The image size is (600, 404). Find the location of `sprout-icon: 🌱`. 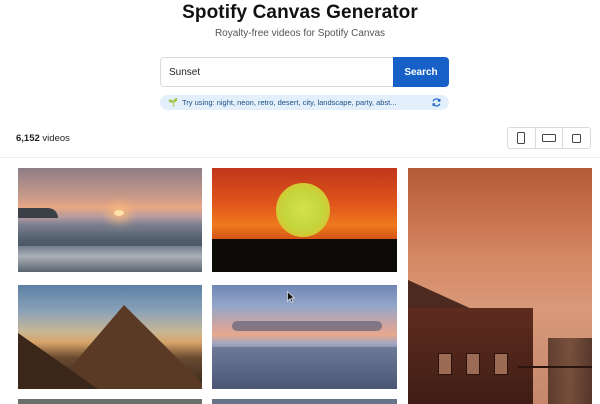

sprout-icon: 🌱 is located at coordinates (173, 102).